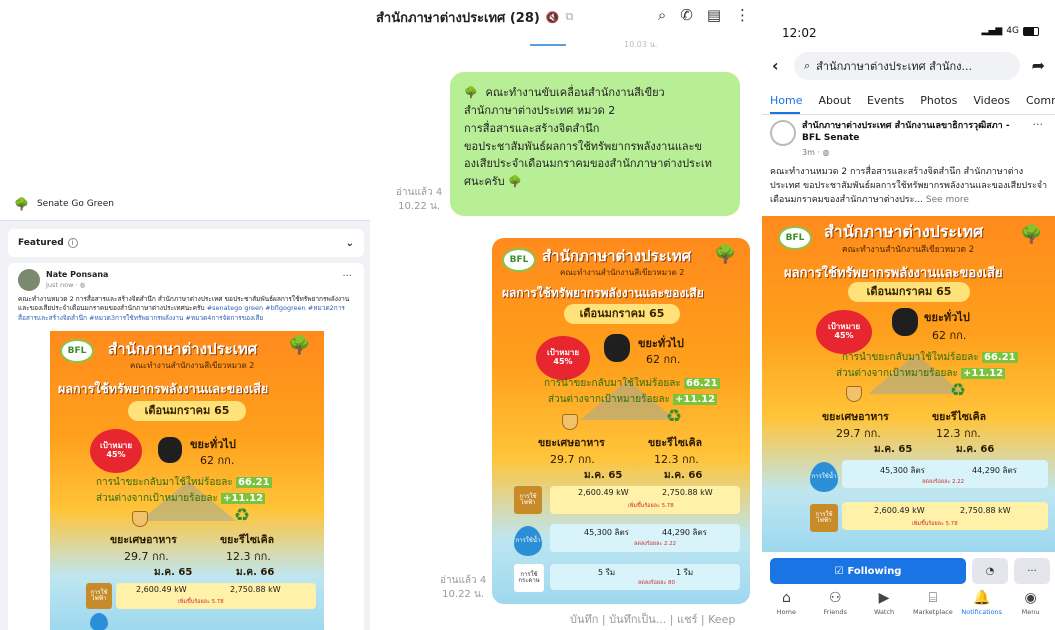 The height and width of the screenshot is (630, 1055). Describe the element at coordinates (714, 15) in the screenshot. I see `notes-icon: ▤` at that location.